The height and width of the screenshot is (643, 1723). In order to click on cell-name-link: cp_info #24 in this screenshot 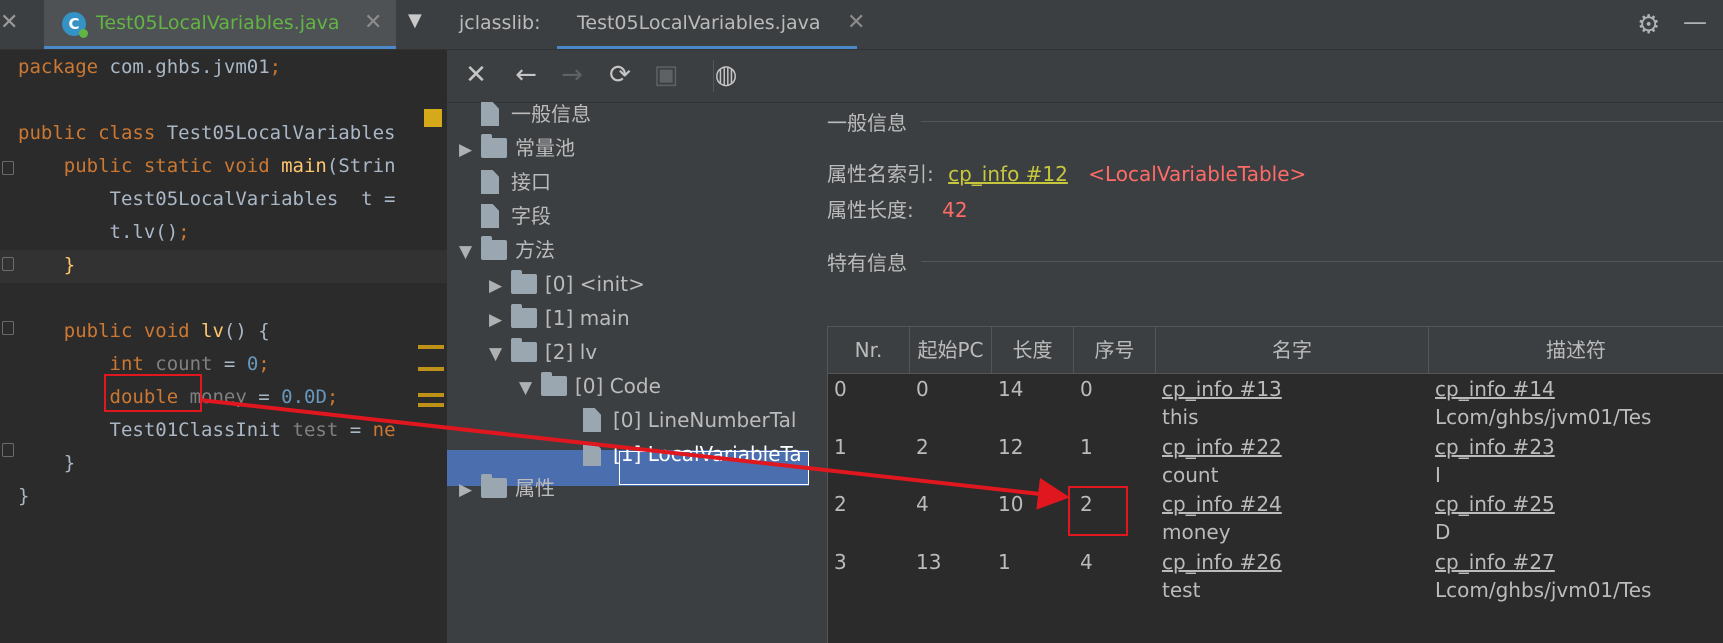, I will do `click(1222, 504)`.